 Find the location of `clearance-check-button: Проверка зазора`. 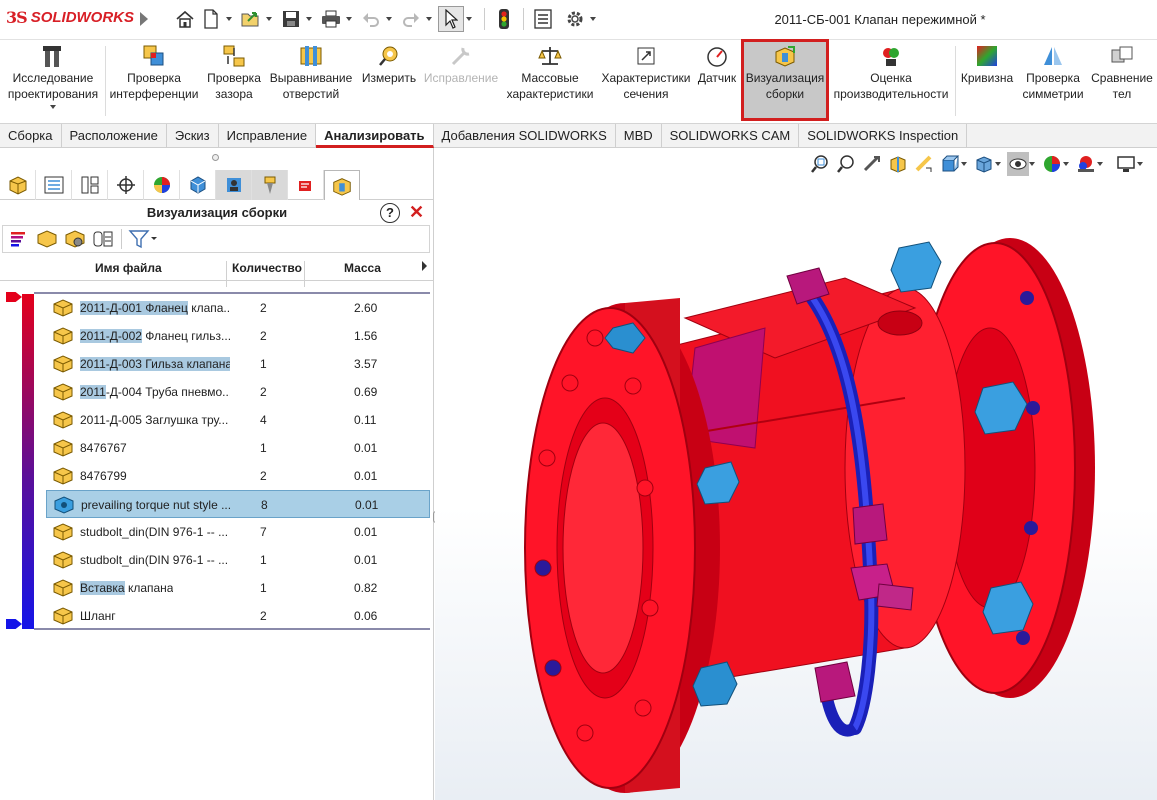

clearance-check-button: Проверка зазора is located at coordinates (234, 82).